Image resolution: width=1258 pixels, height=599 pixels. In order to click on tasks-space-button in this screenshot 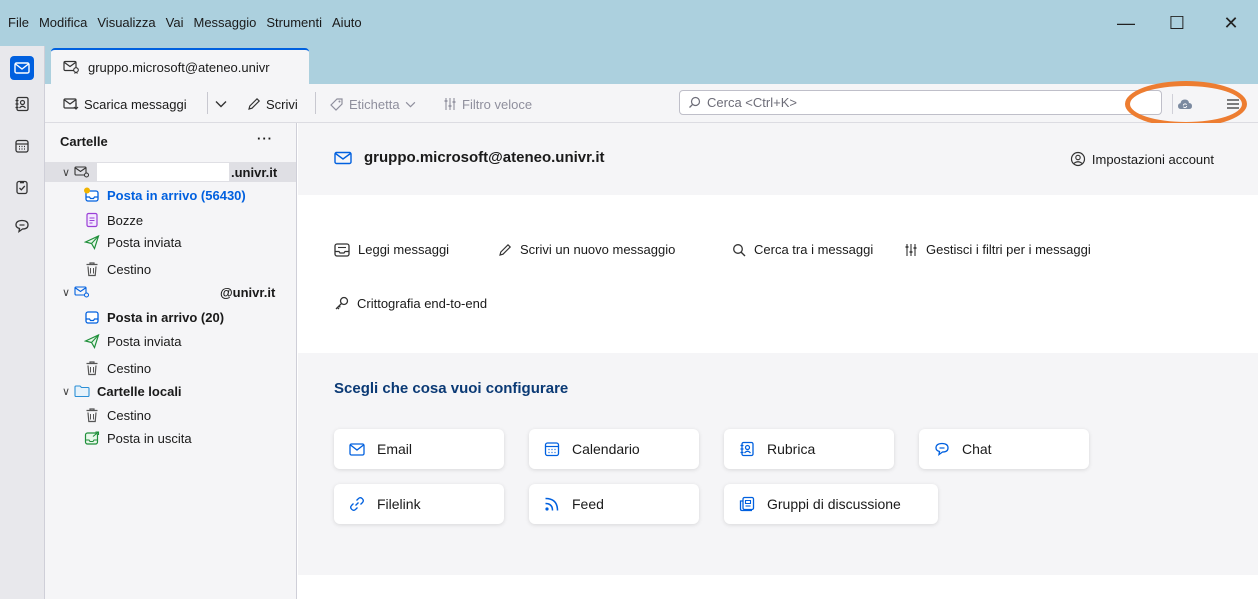, I will do `click(22, 187)`.